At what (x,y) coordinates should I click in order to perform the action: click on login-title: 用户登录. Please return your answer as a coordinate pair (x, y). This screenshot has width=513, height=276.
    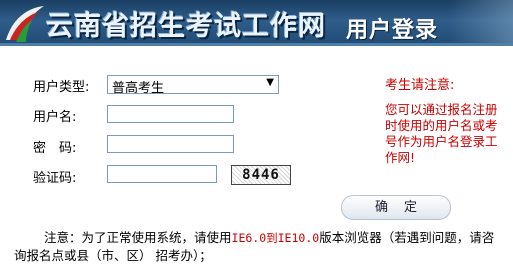
    Looking at the image, I should click on (391, 26).